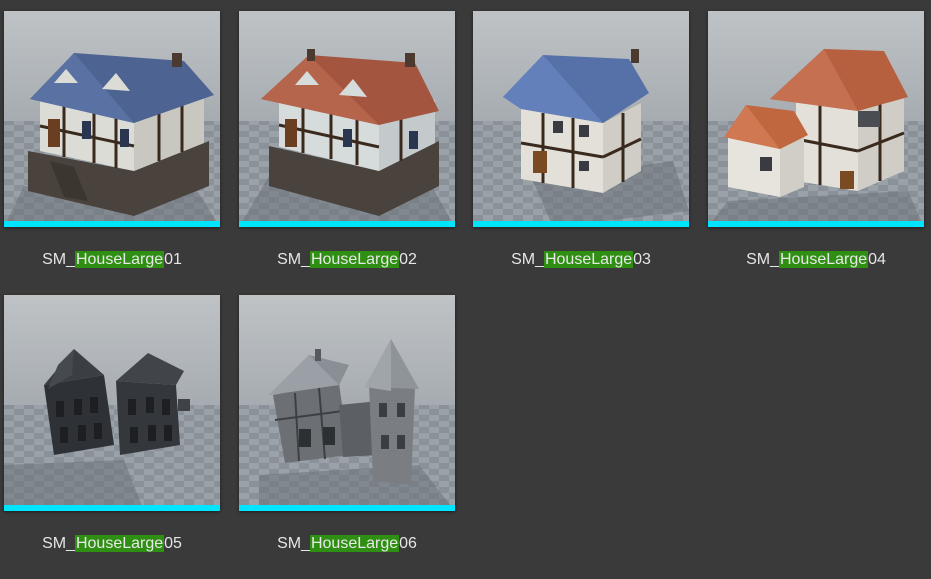 This screenshot has width=931, height=579. I want to click on asset-name-label: SM_HouseLarge01, so click(115, 260).